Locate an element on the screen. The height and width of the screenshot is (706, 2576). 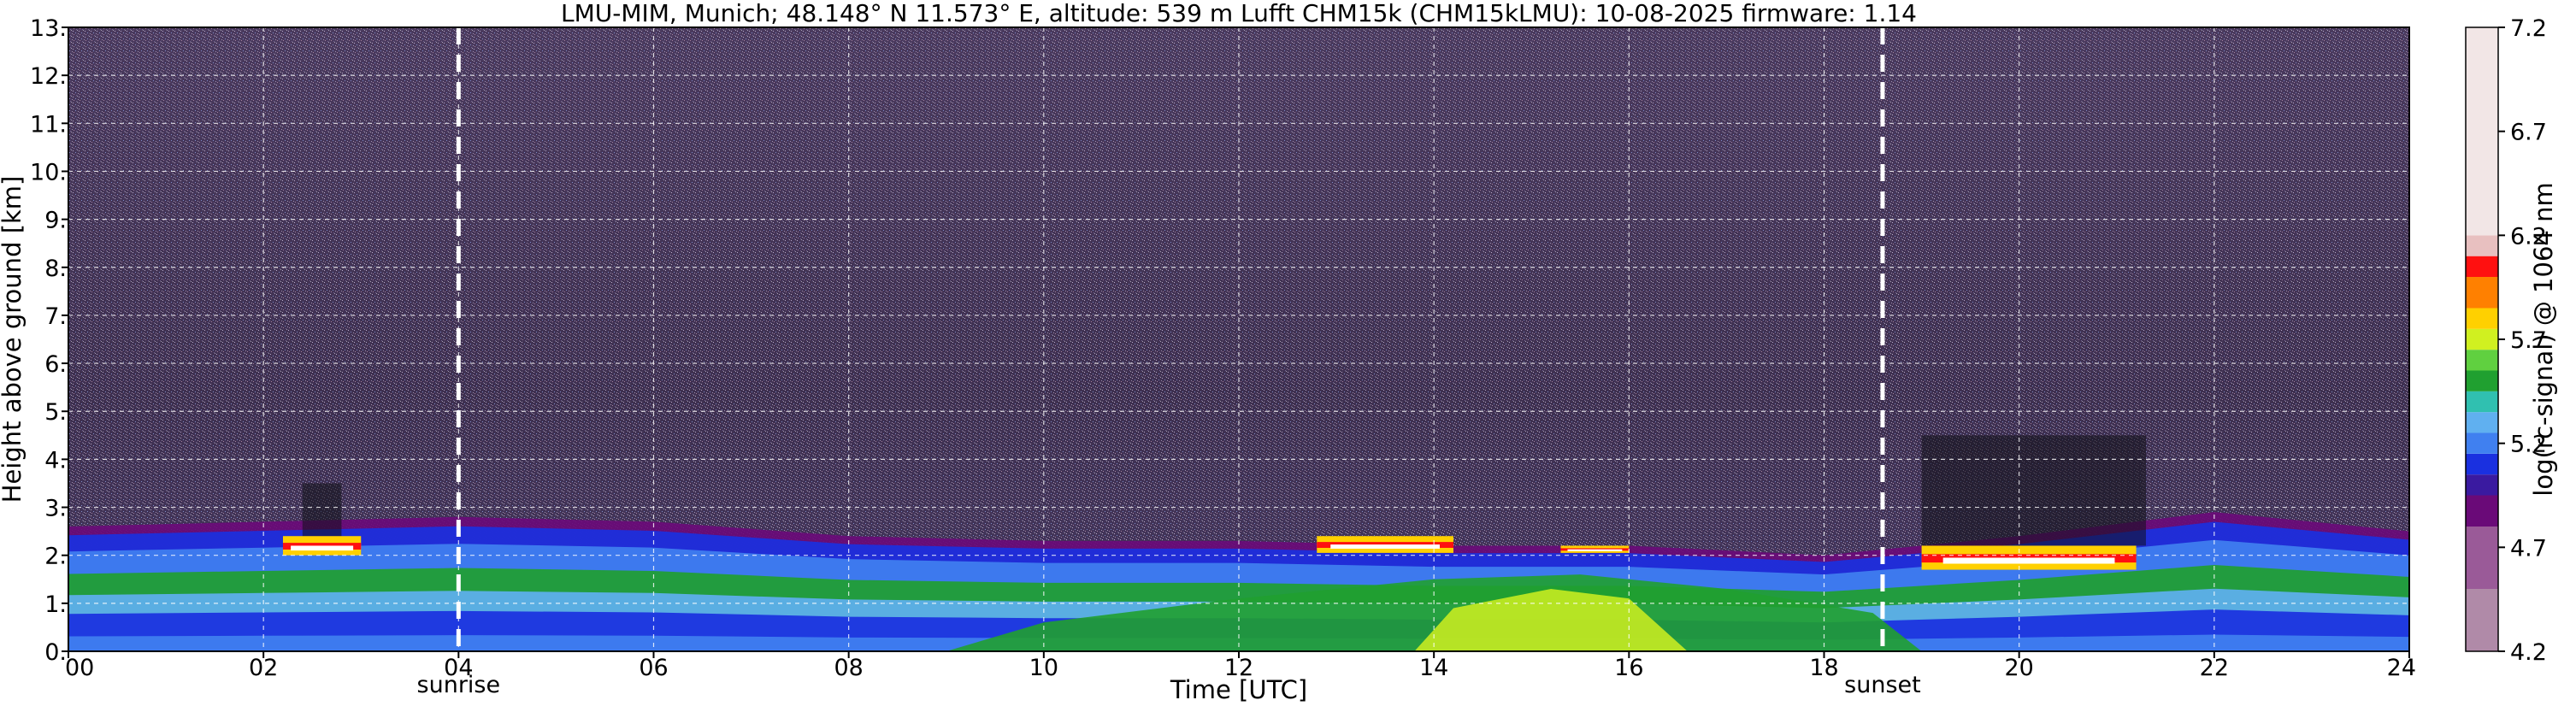
y-tick-label: 2. is located at coordinates (55, 557).